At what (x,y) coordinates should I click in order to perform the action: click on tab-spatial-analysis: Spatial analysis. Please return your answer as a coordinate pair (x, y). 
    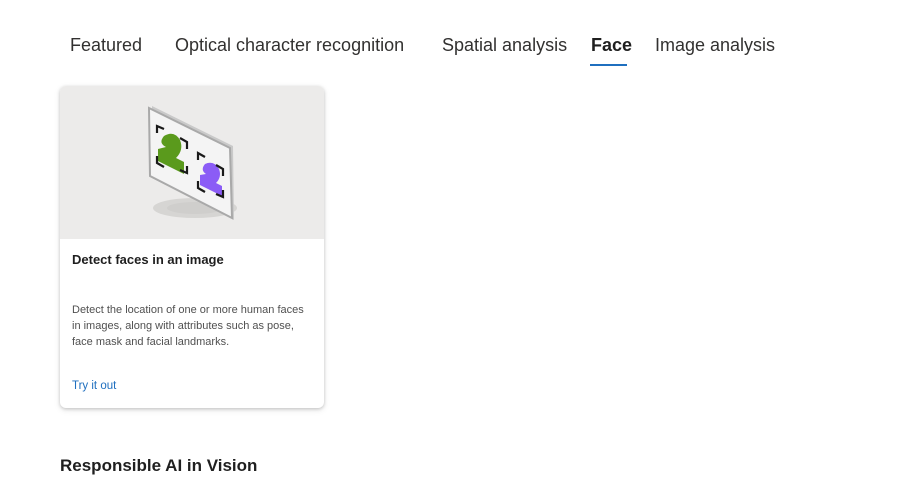
    Looking at the image, I should click on (504, 45).